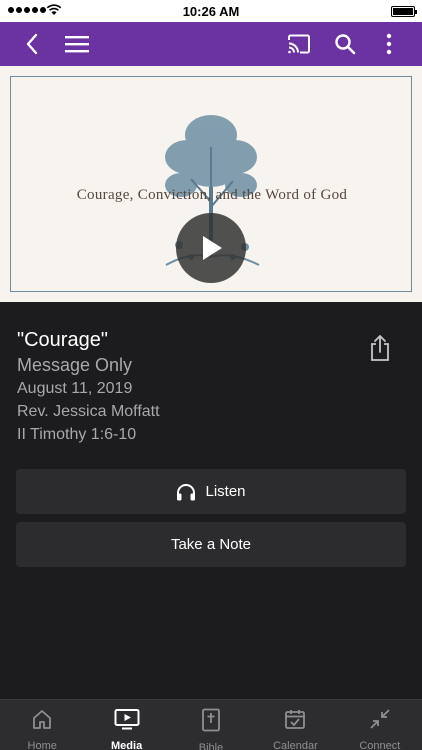  What do you see at coordinates (380, 719) in the screenshot?
I see `connect-icon` at bounding box center [380, 719].